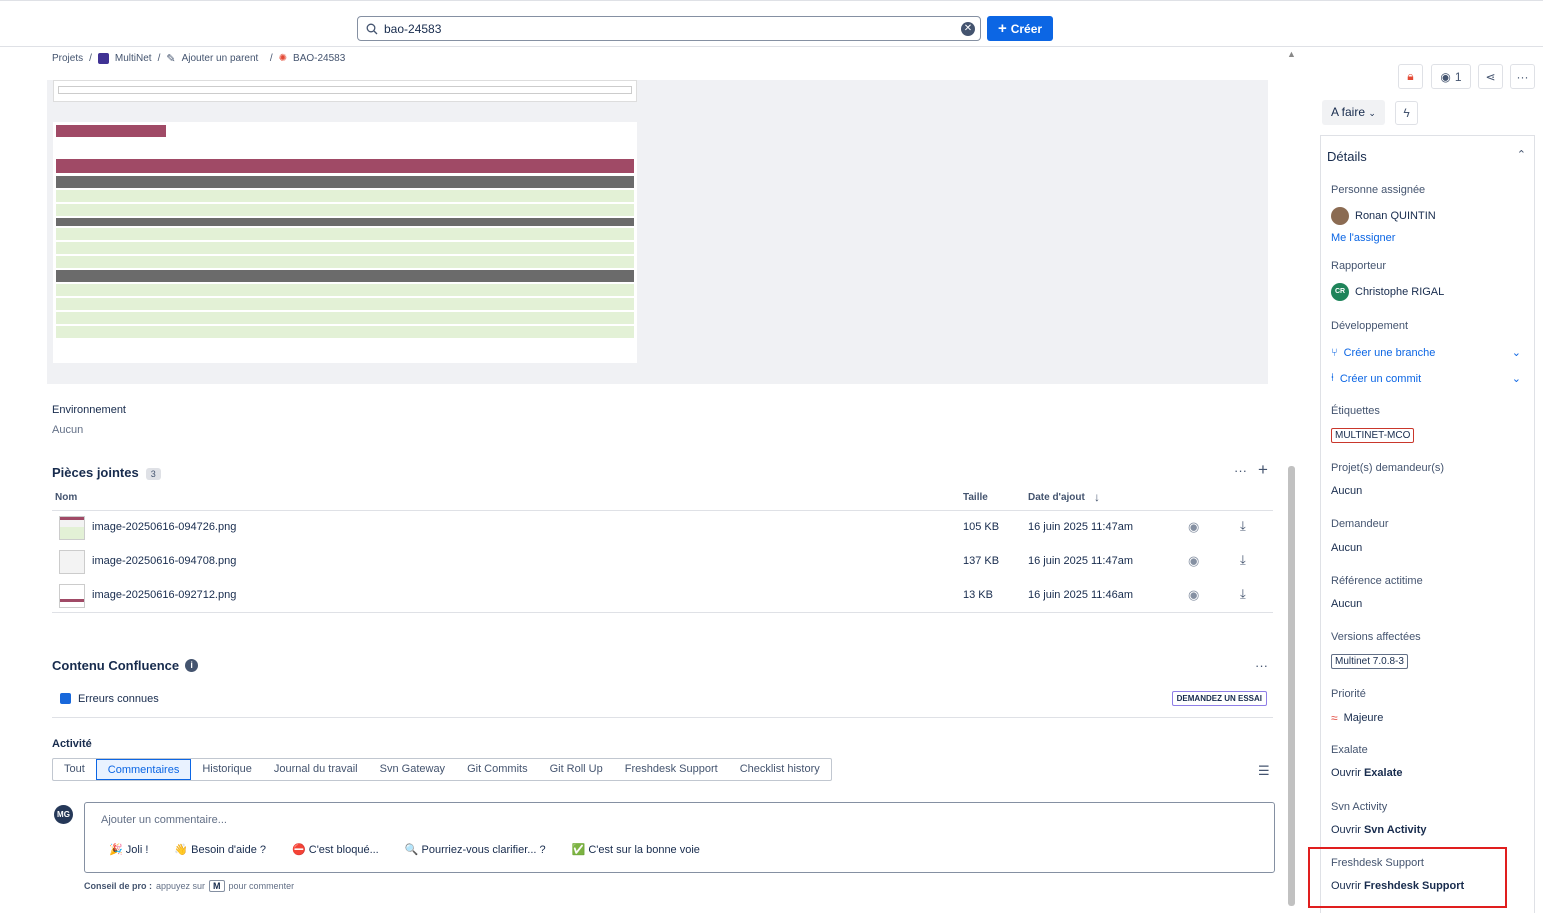 This screenshot has height=913, width=1543. I want to click on search-input, so click(664, 28).